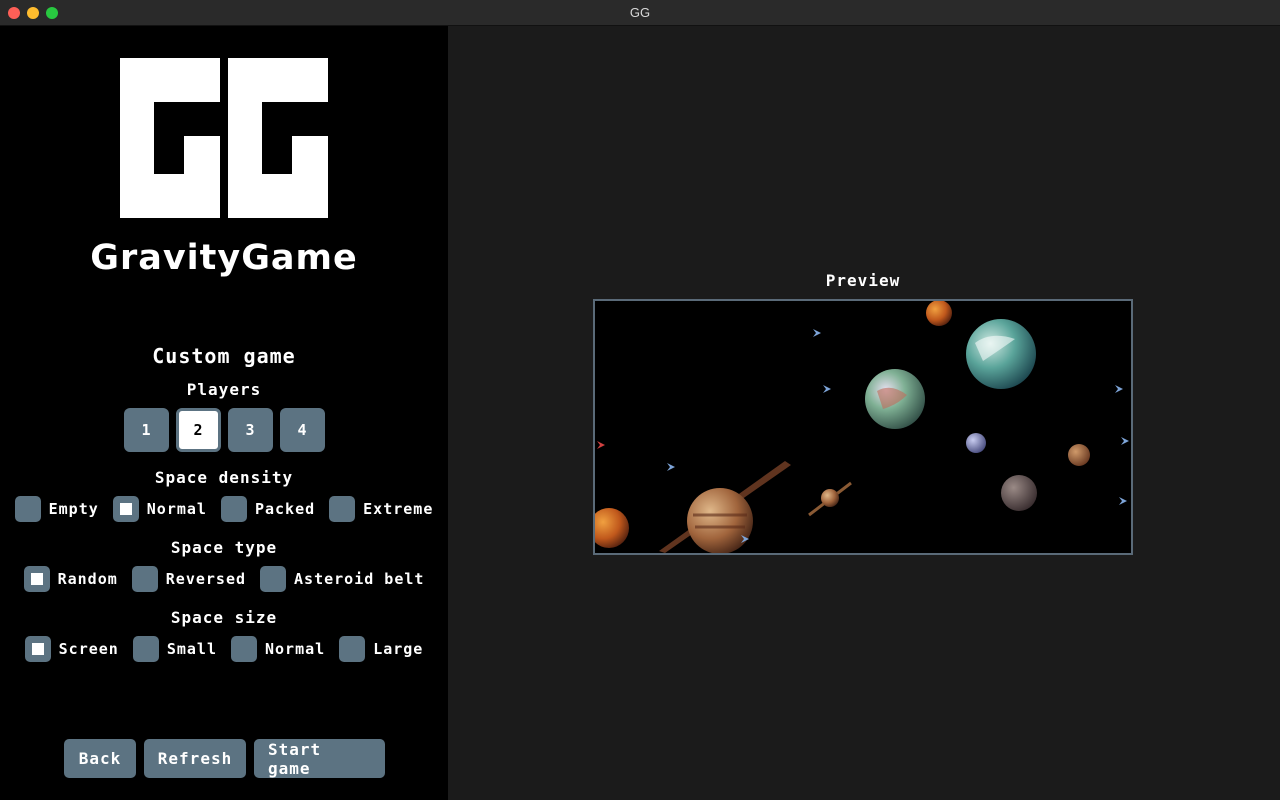  Describe the element at coordinates (224, 617) in the screenshot. I see `space-size-label: Space size` at that location.